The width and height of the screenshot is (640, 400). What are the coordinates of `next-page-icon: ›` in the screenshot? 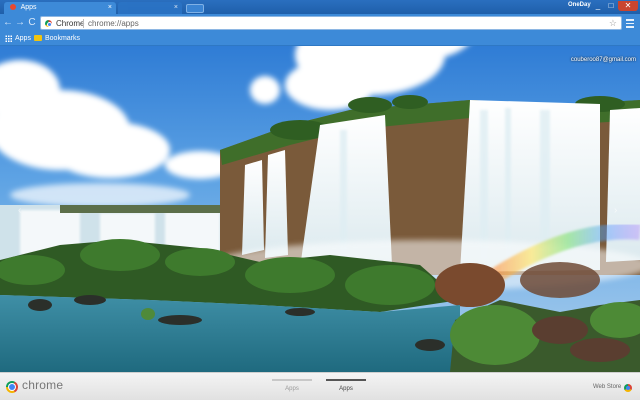 It's located at (615, 210).